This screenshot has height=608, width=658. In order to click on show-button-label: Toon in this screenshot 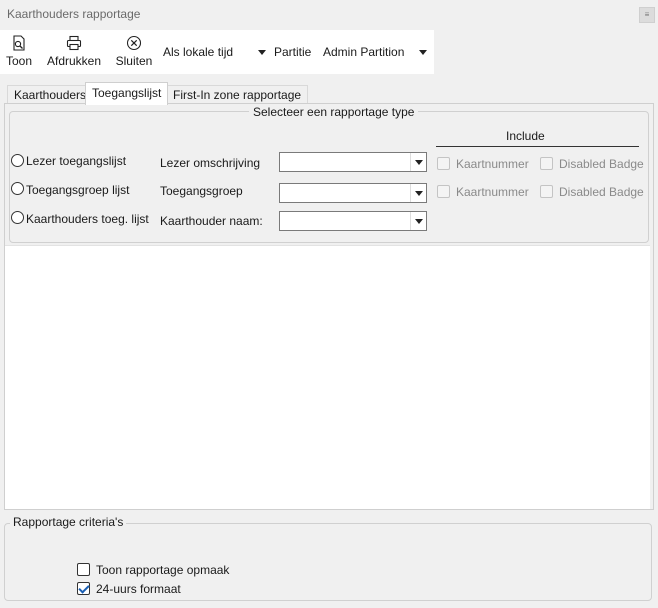, I will do `click(19, 61)`.